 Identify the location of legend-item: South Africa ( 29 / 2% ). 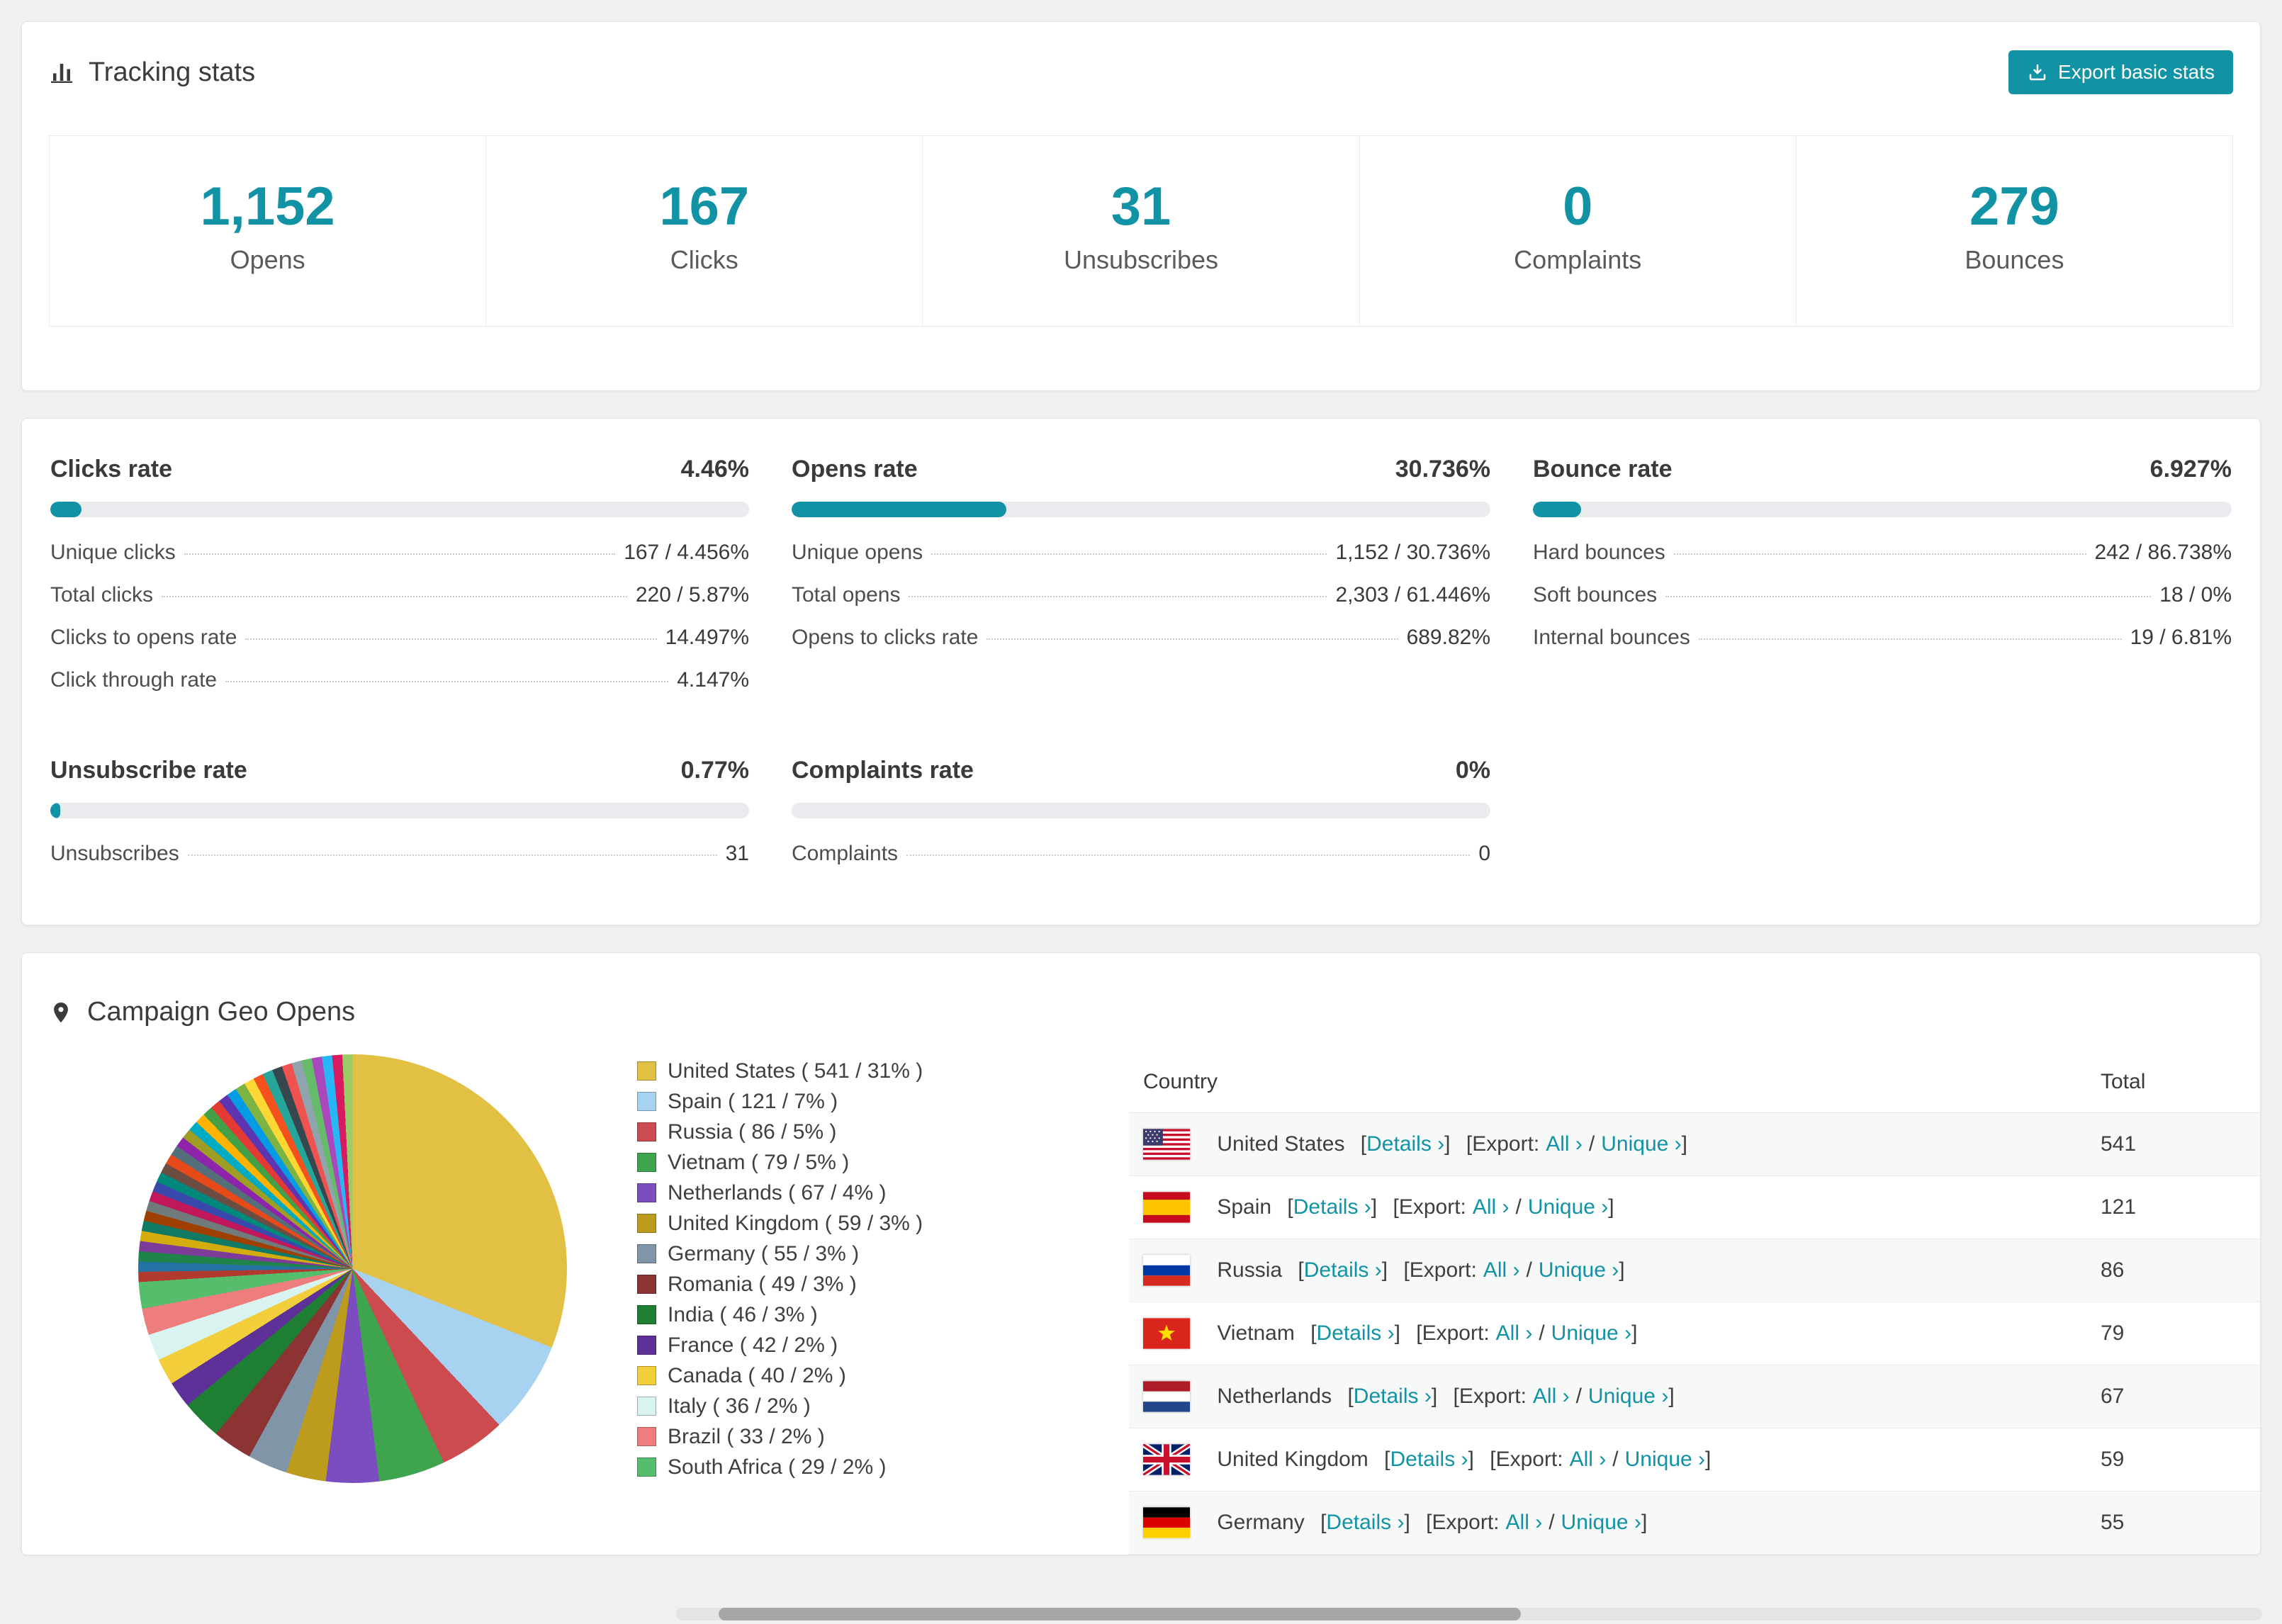
(883, 1467).